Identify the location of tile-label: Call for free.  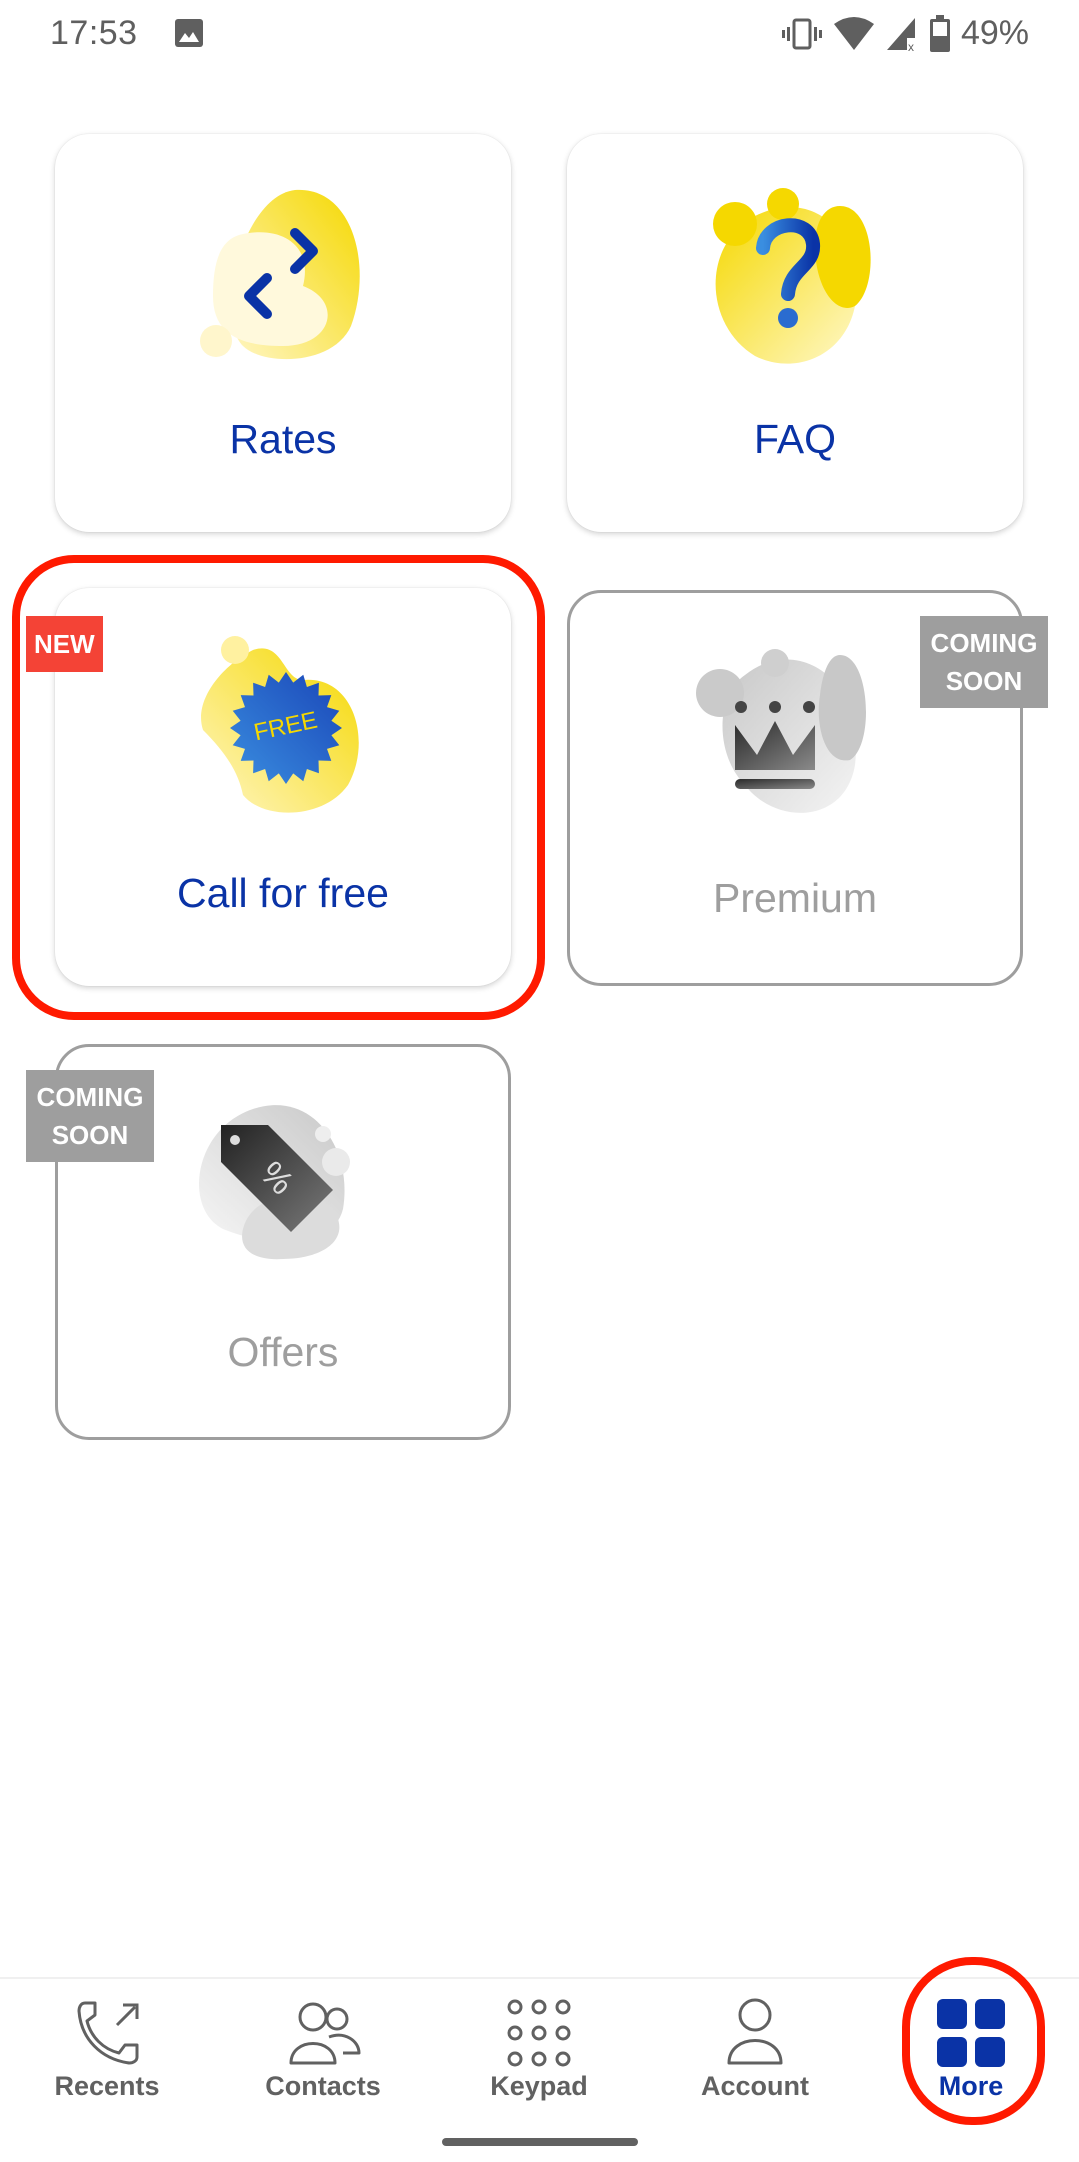
(283, 893).